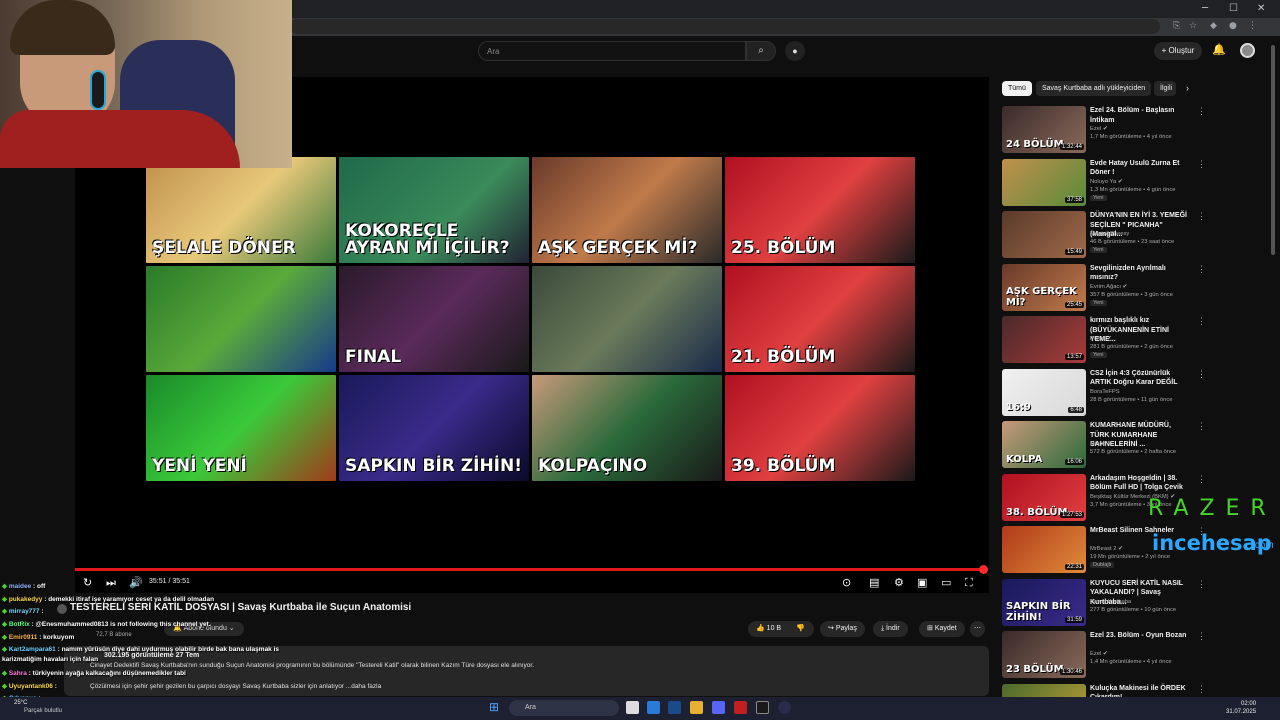  Describe the element at coordinates (19, 624) in the screenshot. I see `chat-username: BotRix` at that location.